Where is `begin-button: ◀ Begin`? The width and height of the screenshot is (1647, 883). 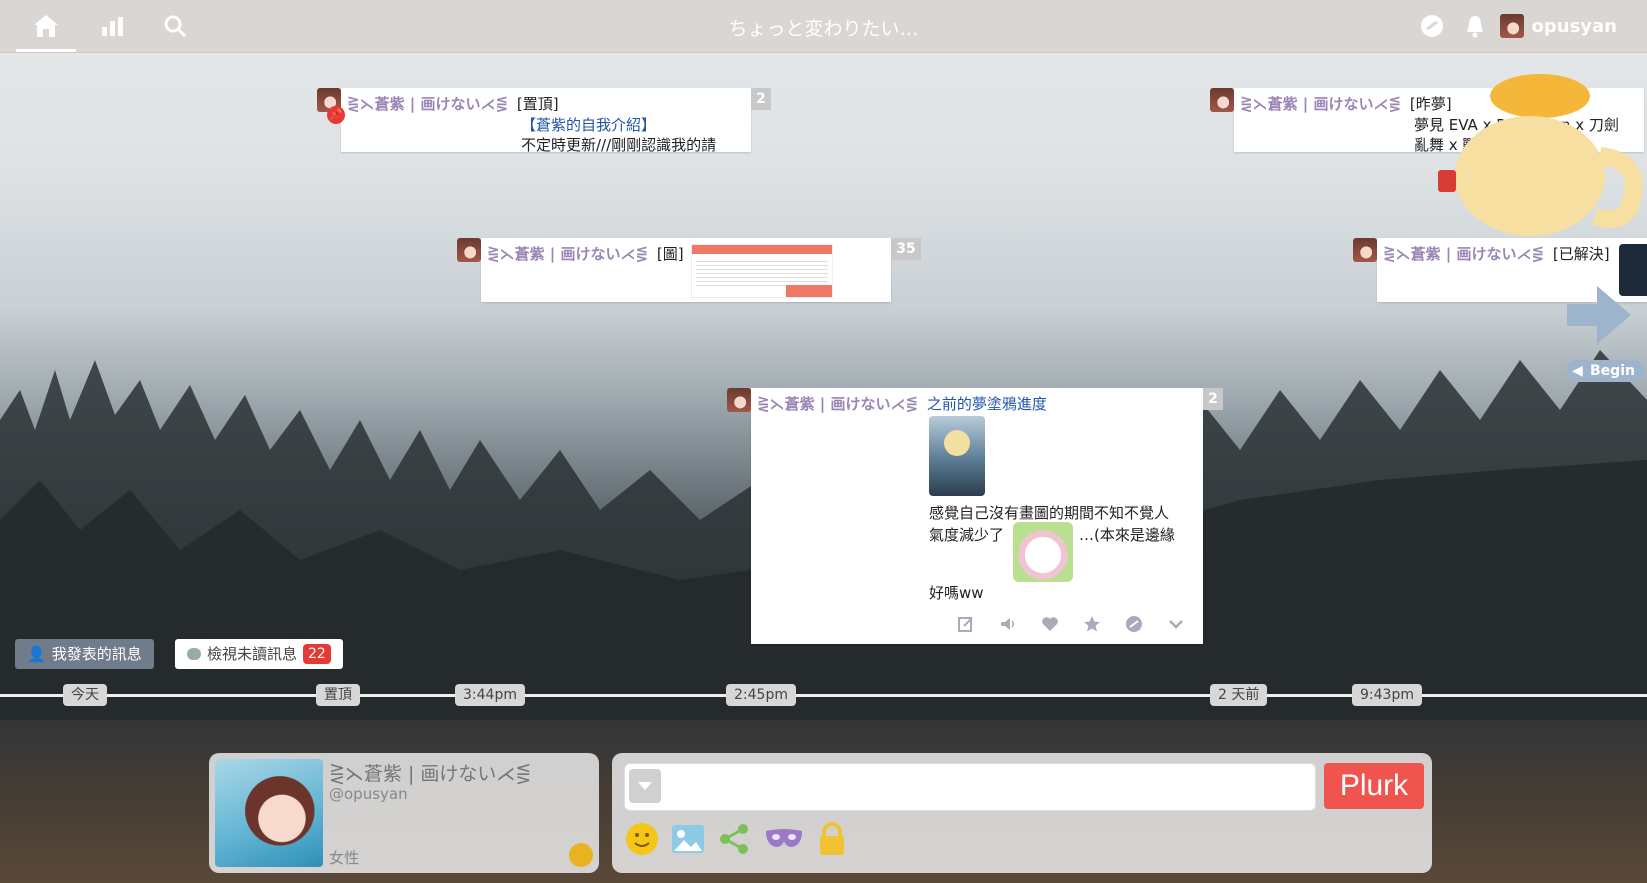 begin-button: ◀ Begin is located at coordinates (1605, 371).